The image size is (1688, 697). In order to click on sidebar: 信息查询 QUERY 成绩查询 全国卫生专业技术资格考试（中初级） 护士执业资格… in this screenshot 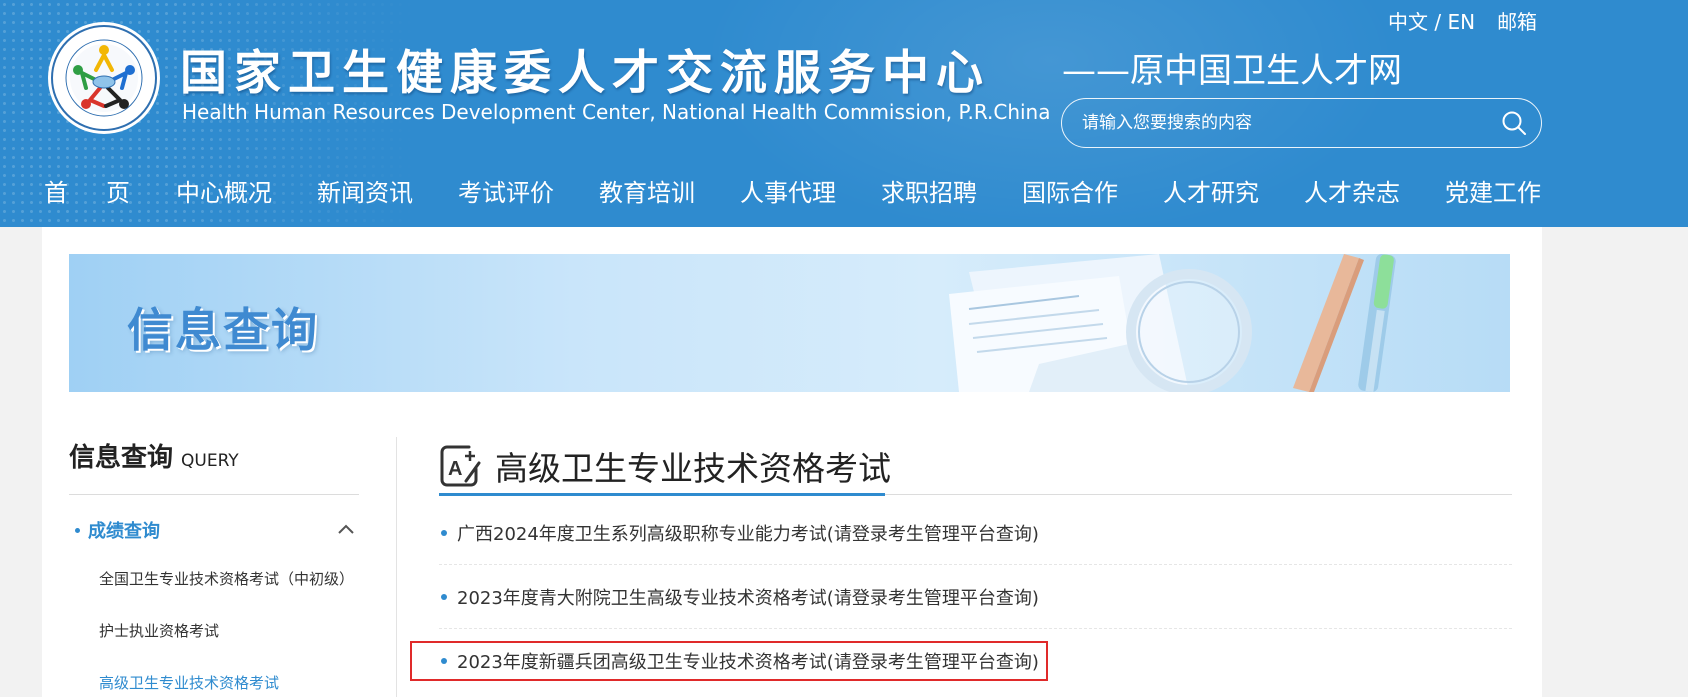, I will do `click(214, 567)`.